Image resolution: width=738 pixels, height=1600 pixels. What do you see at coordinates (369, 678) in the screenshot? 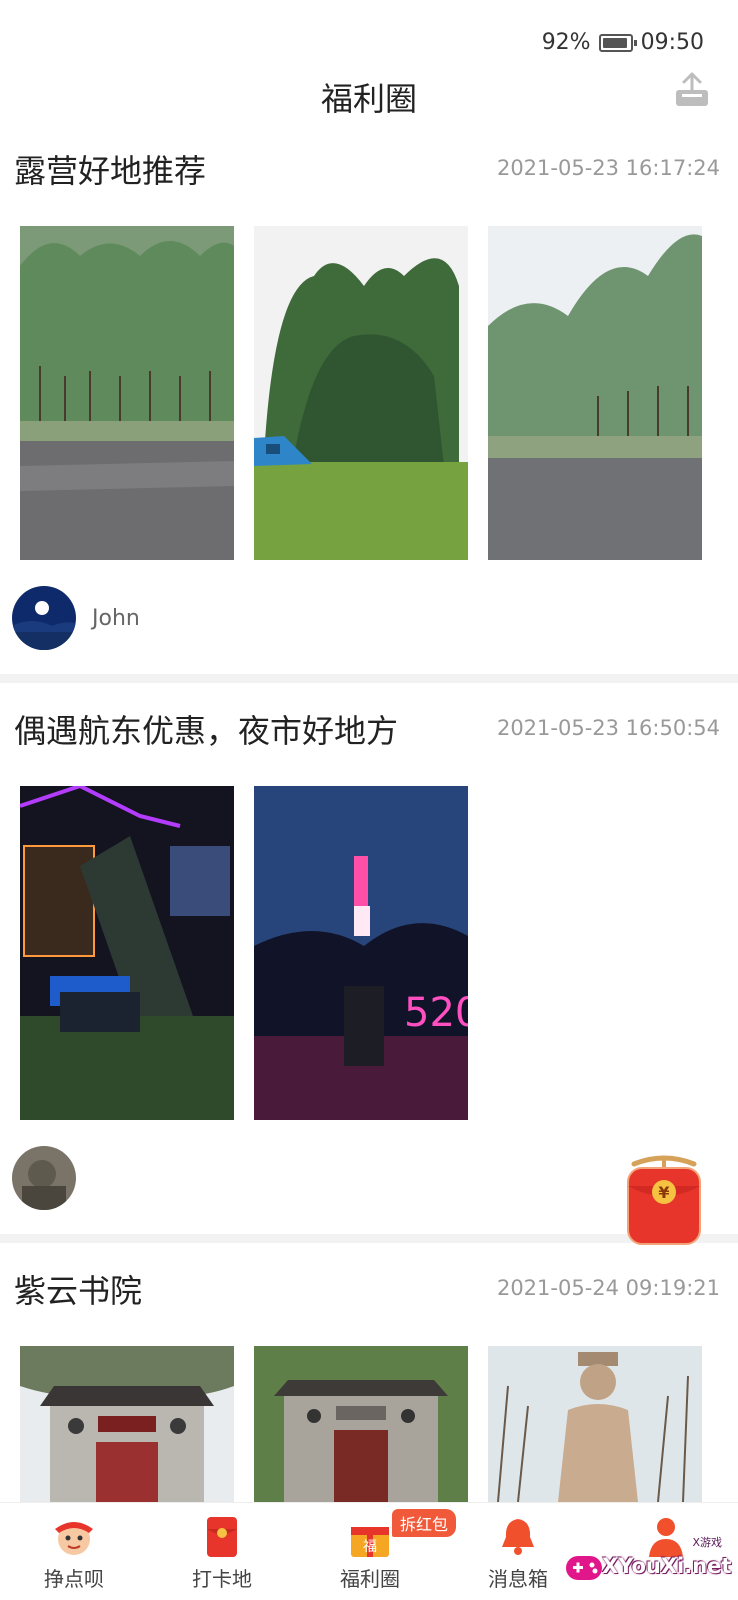
I see `post-divider` at bounding box center [369, 678].